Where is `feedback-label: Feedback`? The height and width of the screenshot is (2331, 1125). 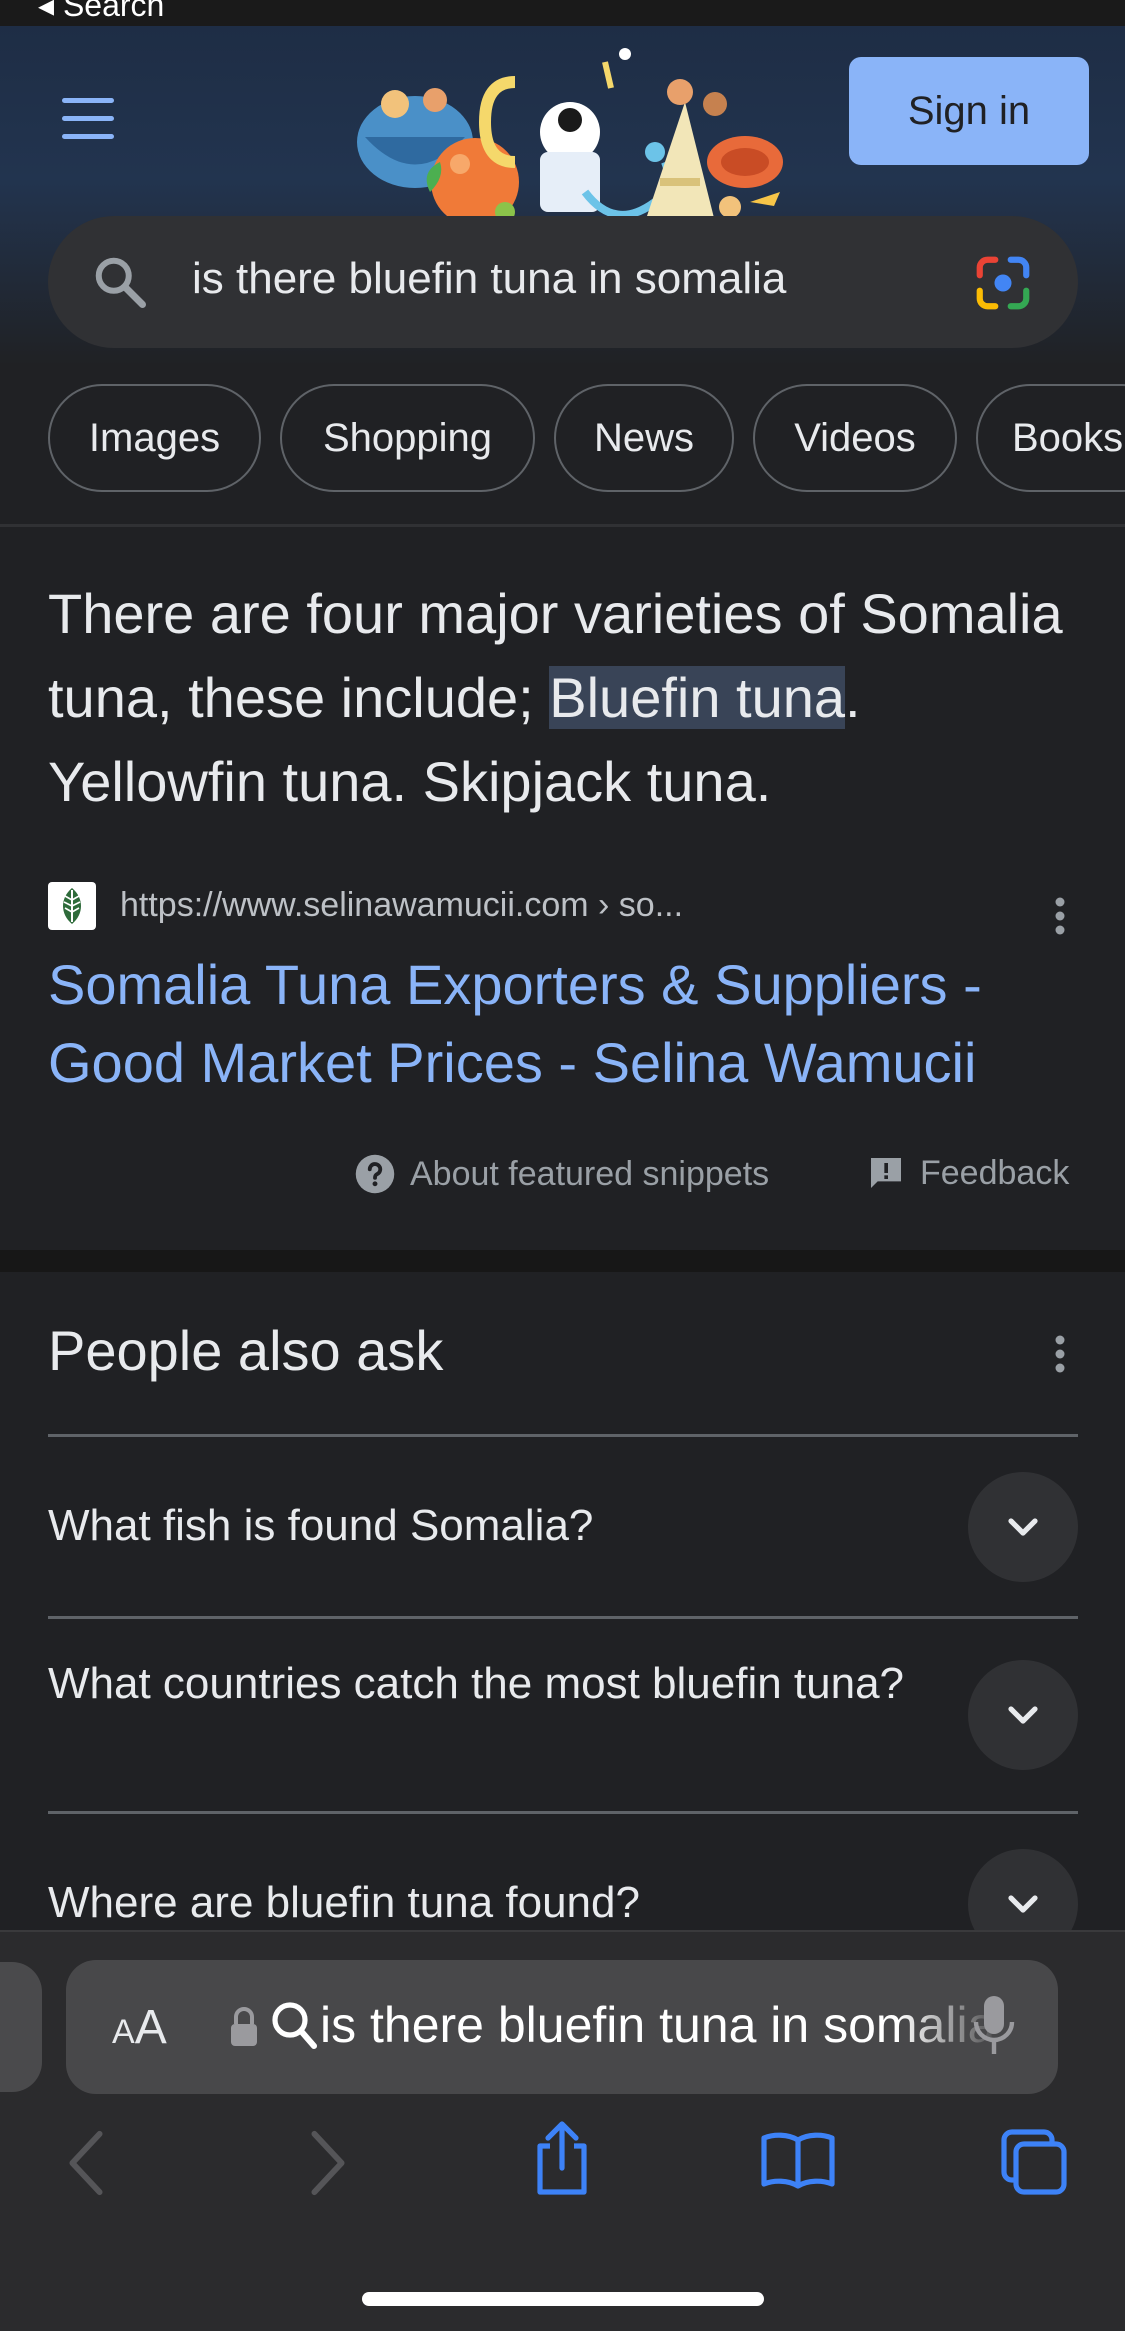 feedback-label: Feedback is located at coordinates (995, 1172).